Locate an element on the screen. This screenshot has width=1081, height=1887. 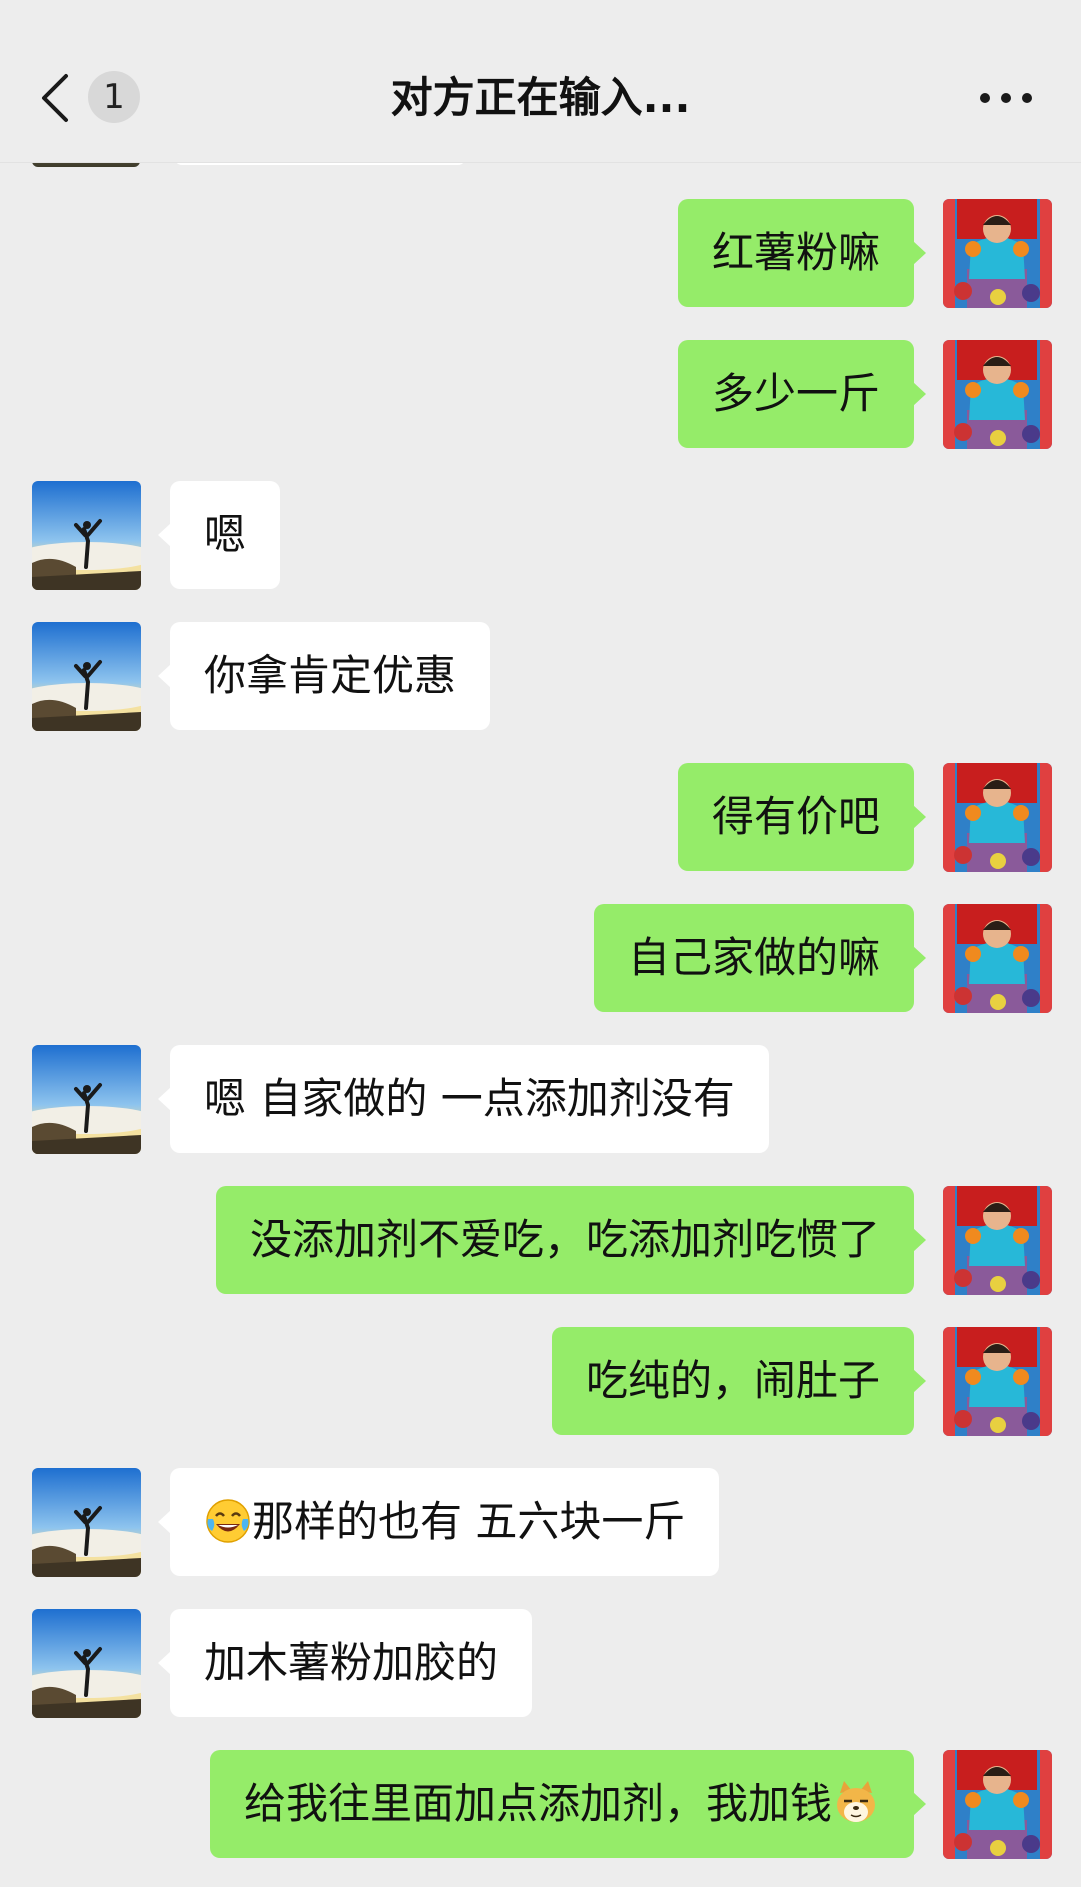
face-with-tears-of-joy-emoji is located at coordinates (228, 1521).